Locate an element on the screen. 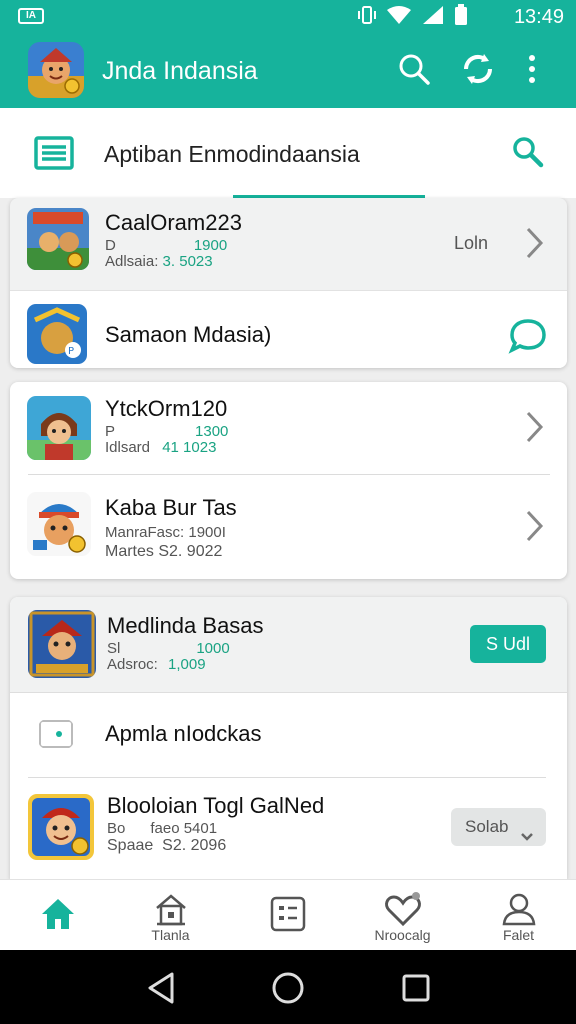 This screenshot has width=576, height=1024. user-icon is located at coordinates (519, 910).